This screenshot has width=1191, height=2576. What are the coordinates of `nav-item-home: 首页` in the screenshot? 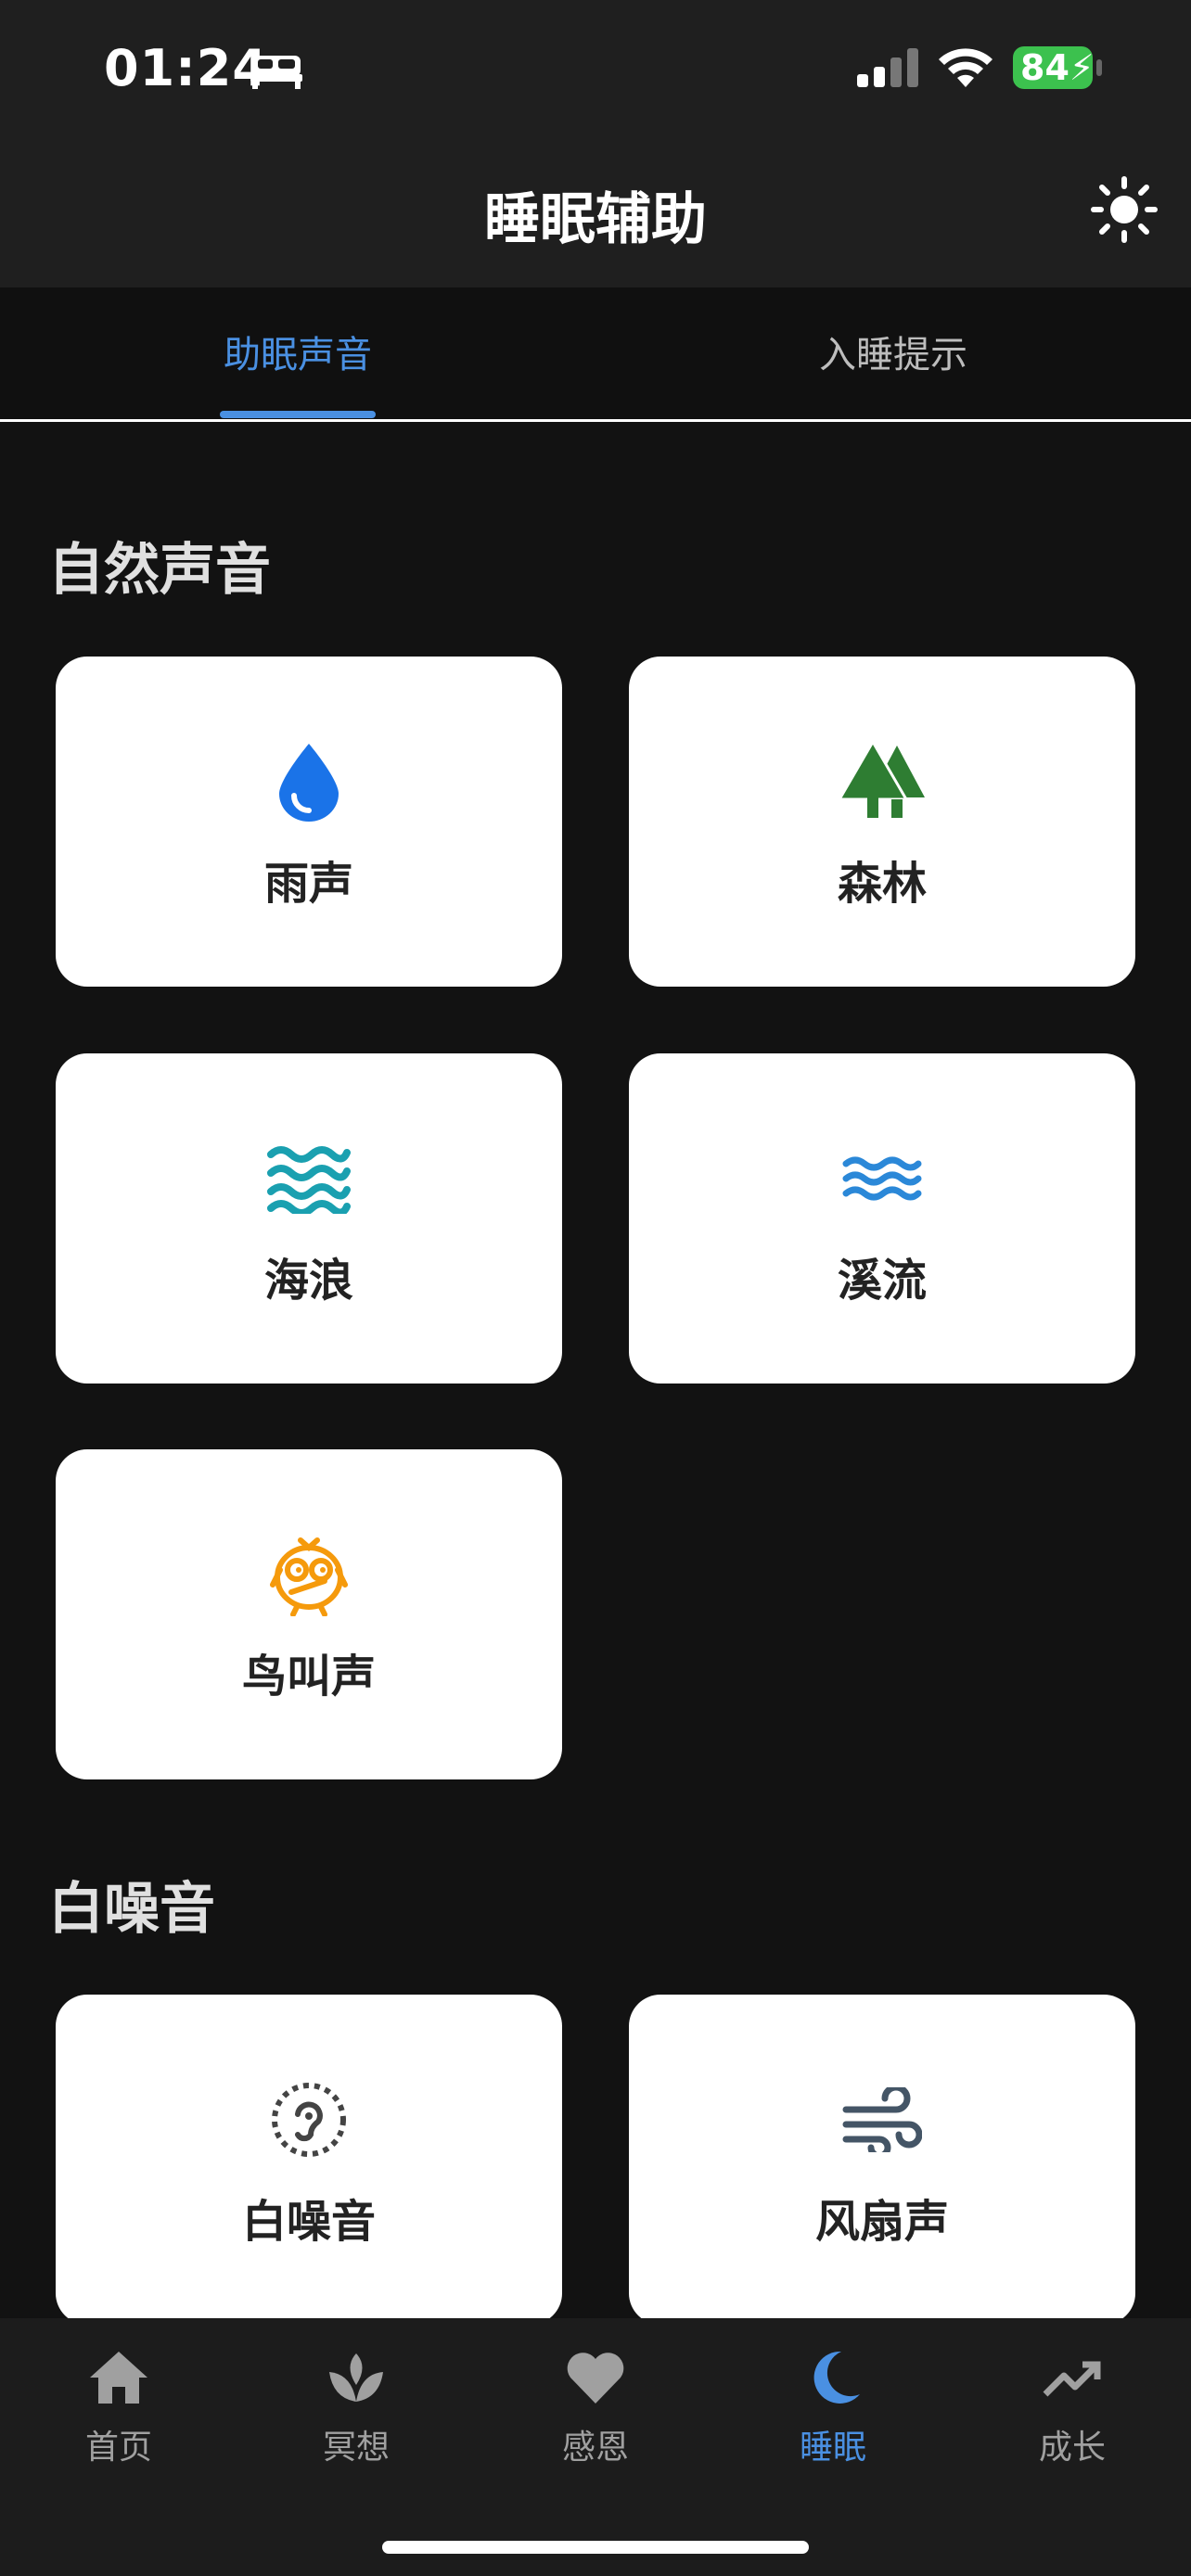 It's located at (118, 2411).